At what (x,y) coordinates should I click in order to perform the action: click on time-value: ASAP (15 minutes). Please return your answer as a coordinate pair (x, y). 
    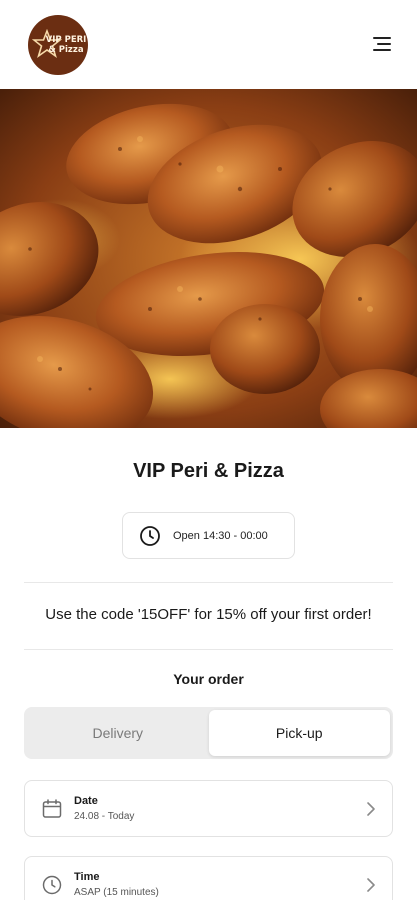
    Looking at the image, I should click on (116, 892).